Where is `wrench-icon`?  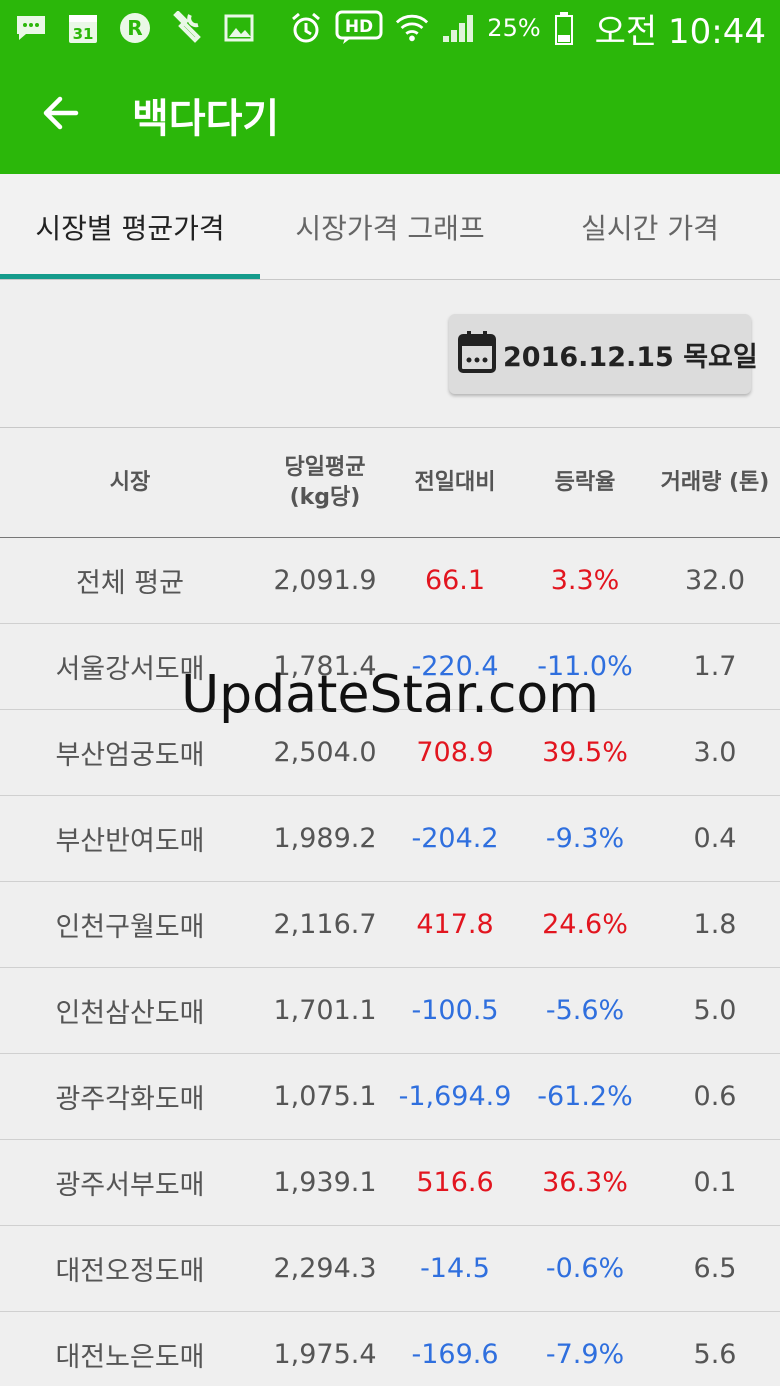 wrench-icon is located at coordinates (187, 28).